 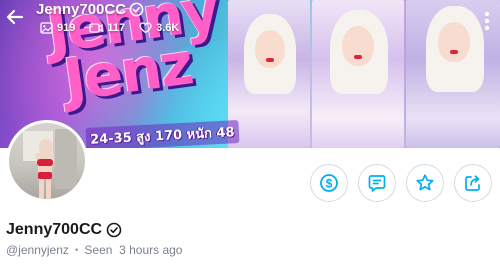 I want to click on favorite-button, so click(x=425, y=183).